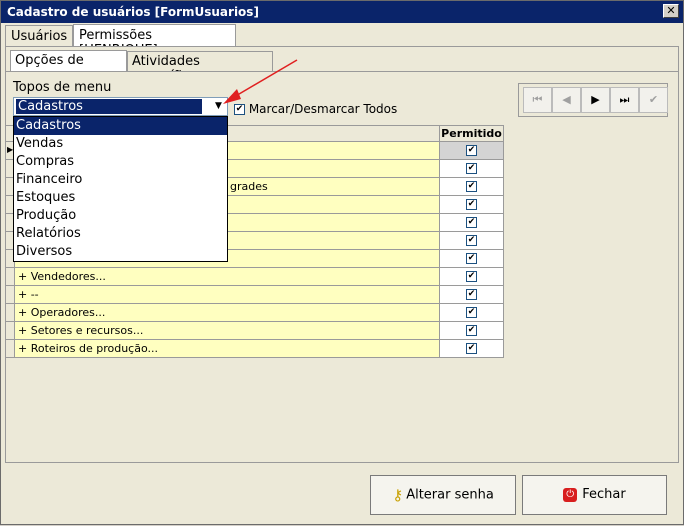 This screenshot has height=526, width=684. What do you see at coordinates (342, 12) in the screenshot?
I see `title-bar: Cadastro de usuários [FormUsuarios] ✕` at bounding box center [342, 12].